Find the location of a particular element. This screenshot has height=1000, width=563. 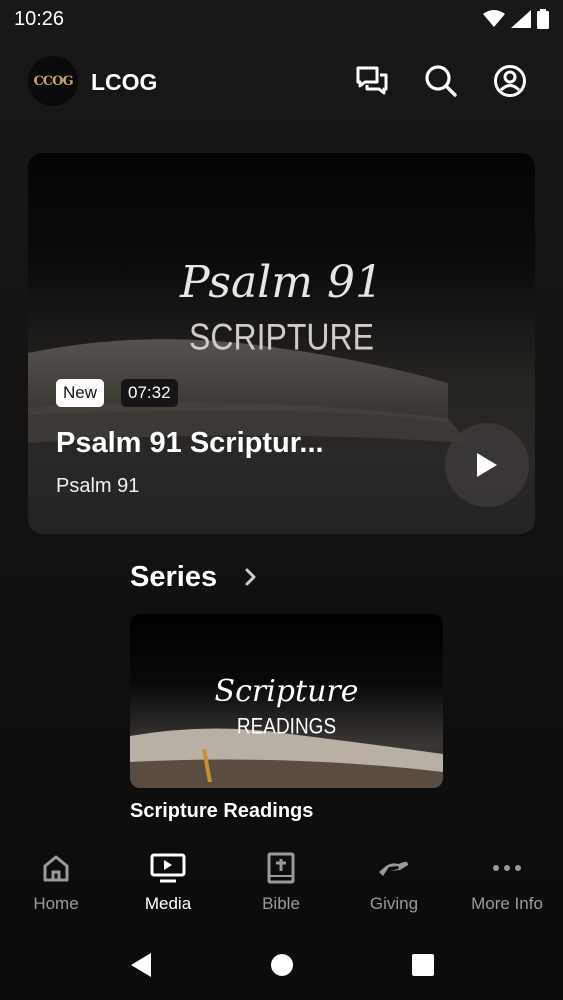

giving-icon is located at coordinates (394, 868).